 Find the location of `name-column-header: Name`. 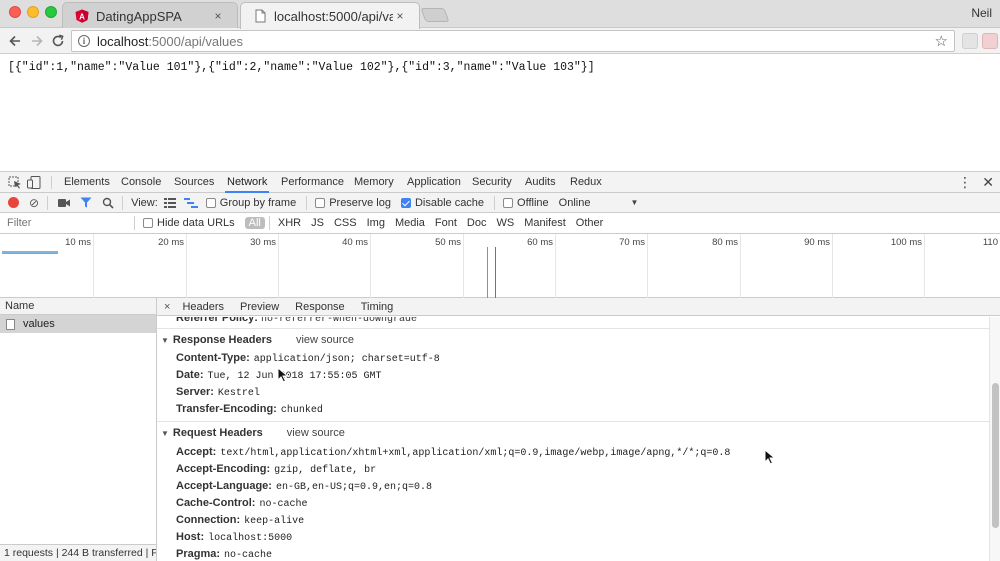

name-column-header: Name is located at coordinates (78, 306).